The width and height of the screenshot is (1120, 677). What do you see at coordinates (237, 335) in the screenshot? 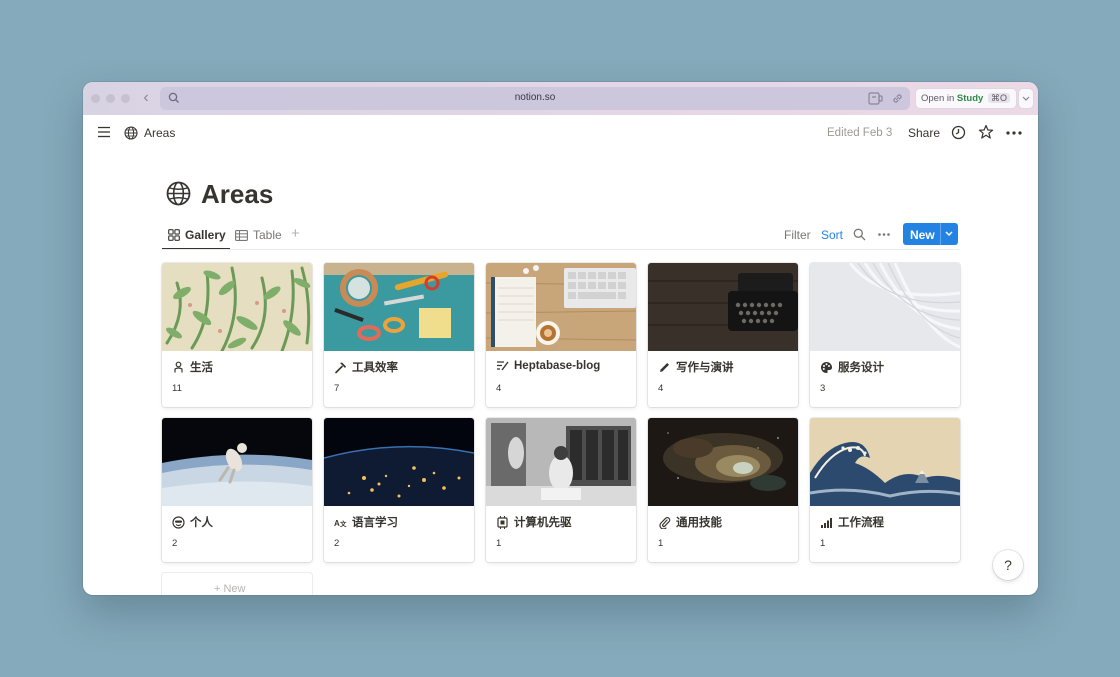
I see `gallery-card: 生活 11` at bounding box center [237, 335].